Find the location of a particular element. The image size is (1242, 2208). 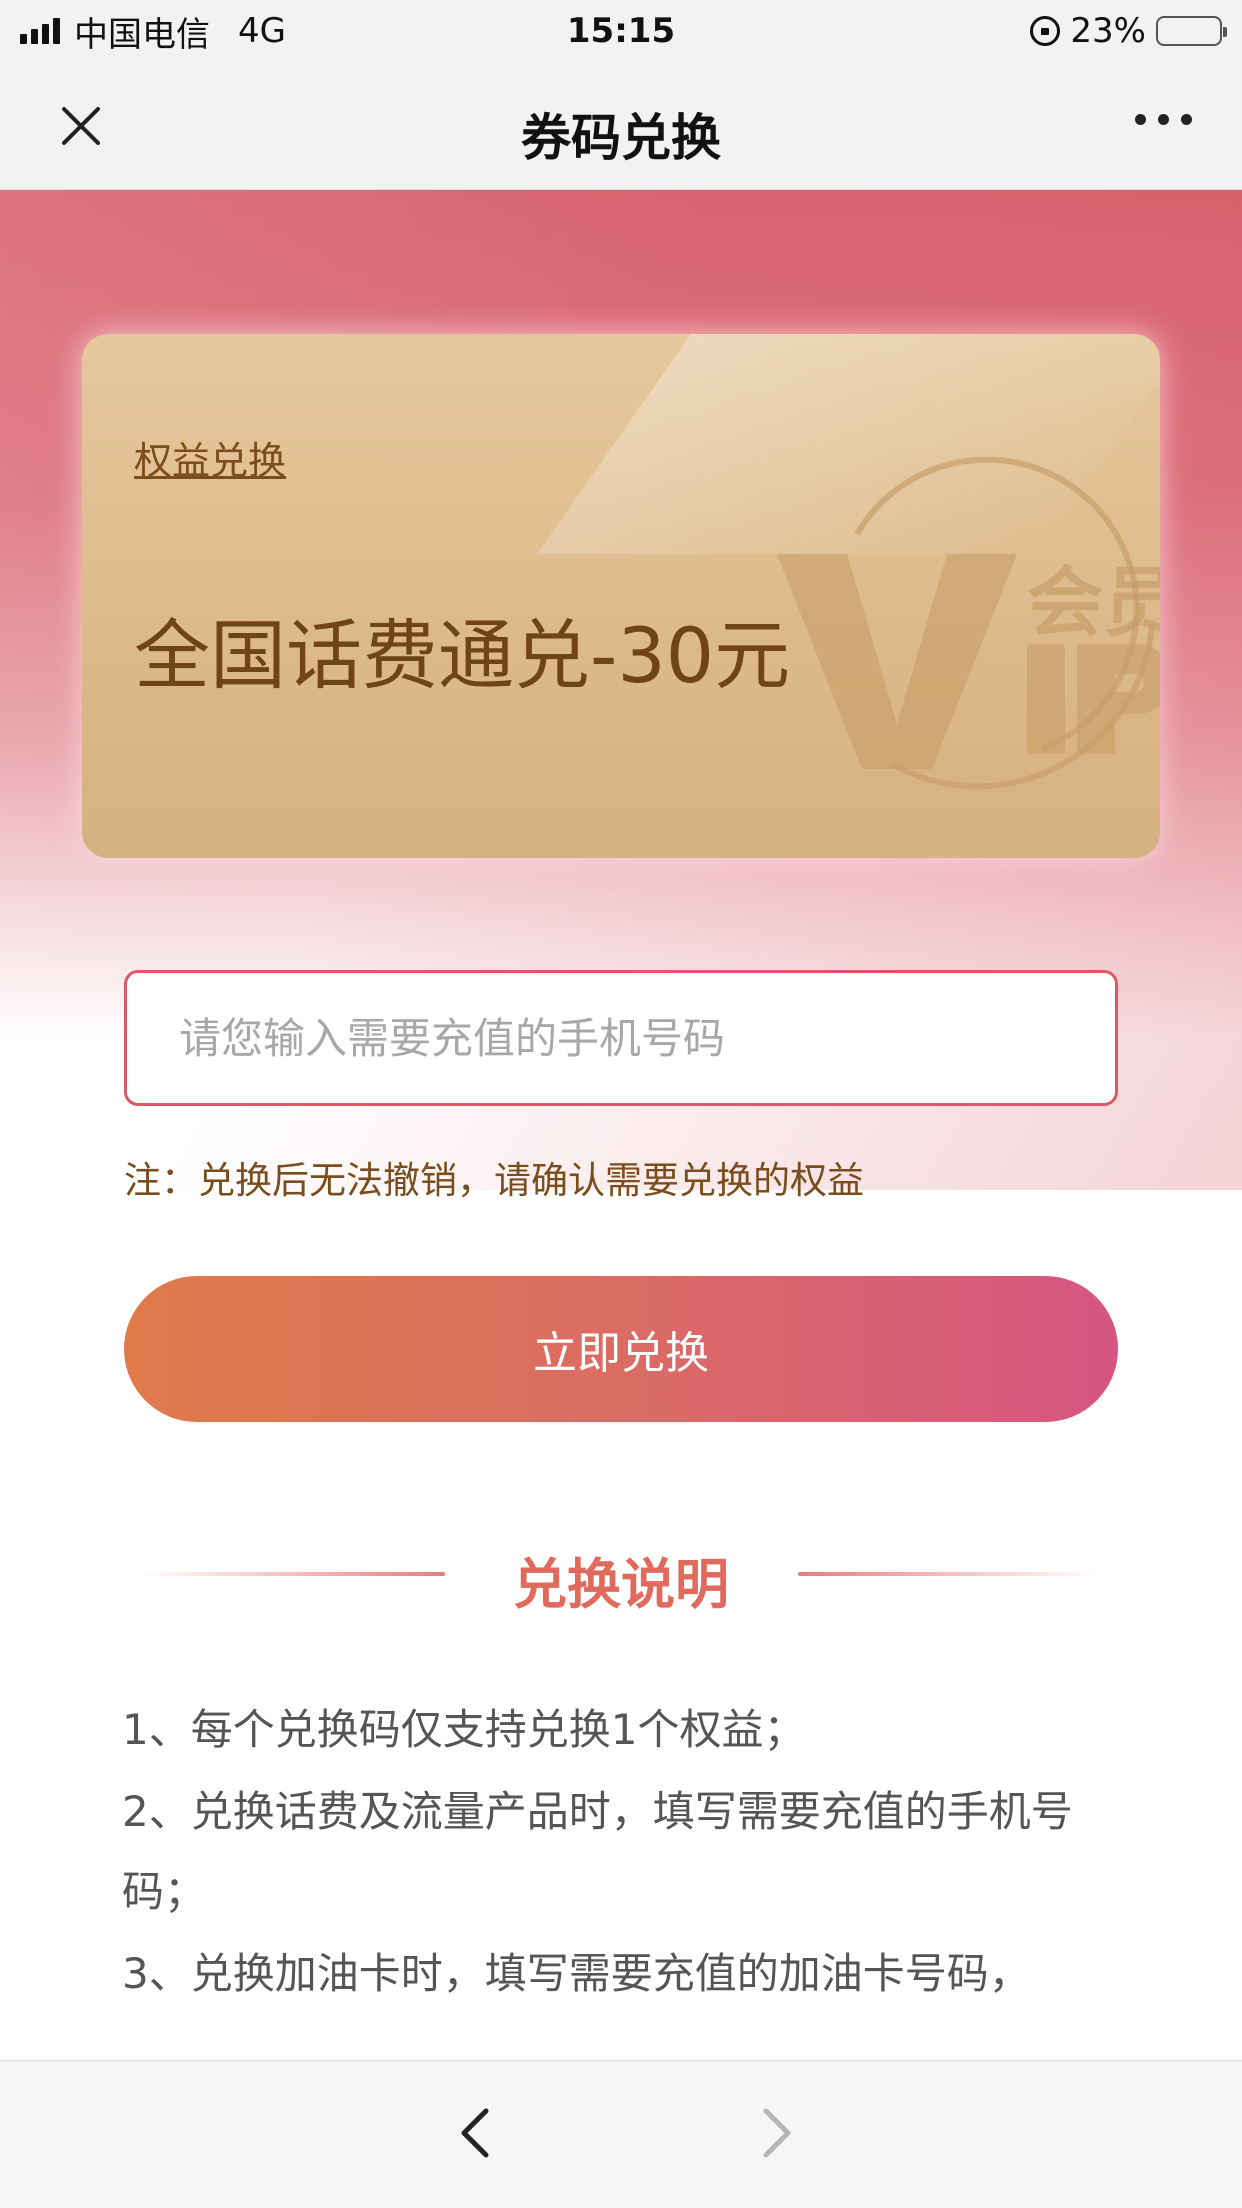

instruction-item: 3、兑换加油卡时，填写需要充值的加油卡号码， is located at coordinates (576, 1973).